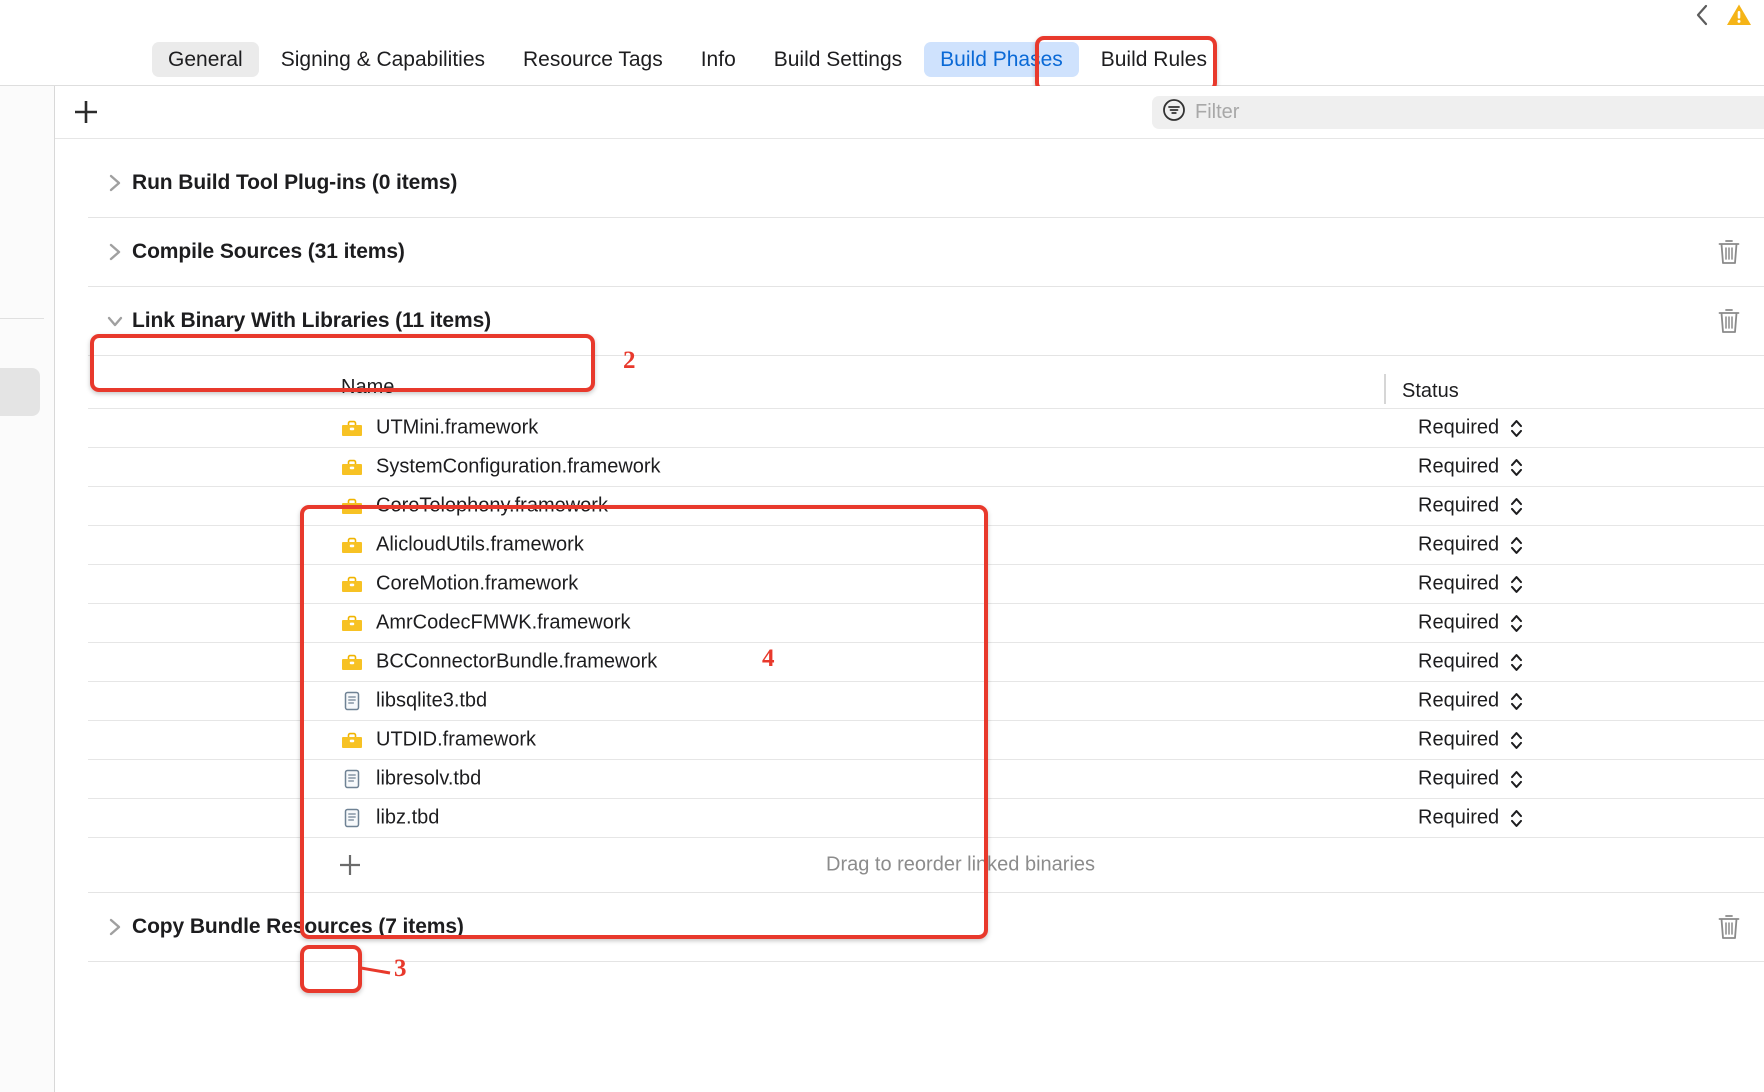 This screenshot has width=1764, height=1092. What do you see at coordinates (429, 778) in the screenshot?
I see `library-name: libresolv.tbd` at bounding box center [429, 778].